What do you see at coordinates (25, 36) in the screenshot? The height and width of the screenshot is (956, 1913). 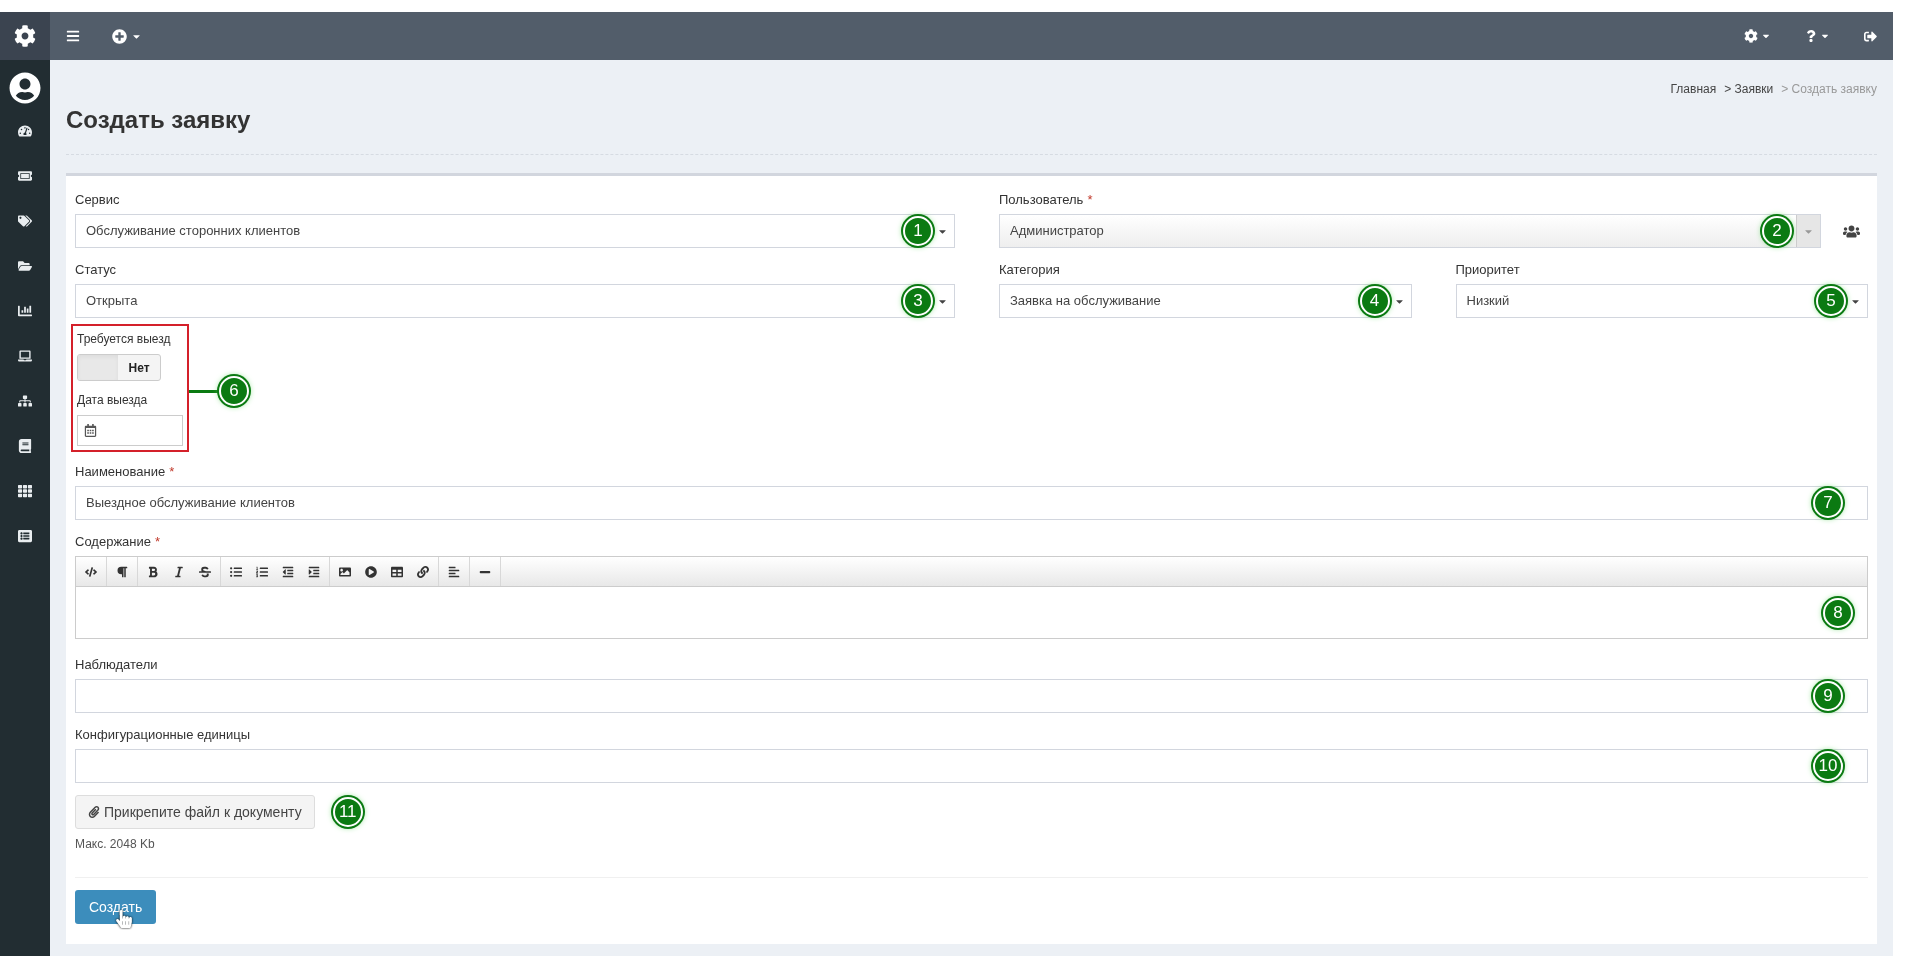 I see `settings-icon` at bounding box center [25, 36].